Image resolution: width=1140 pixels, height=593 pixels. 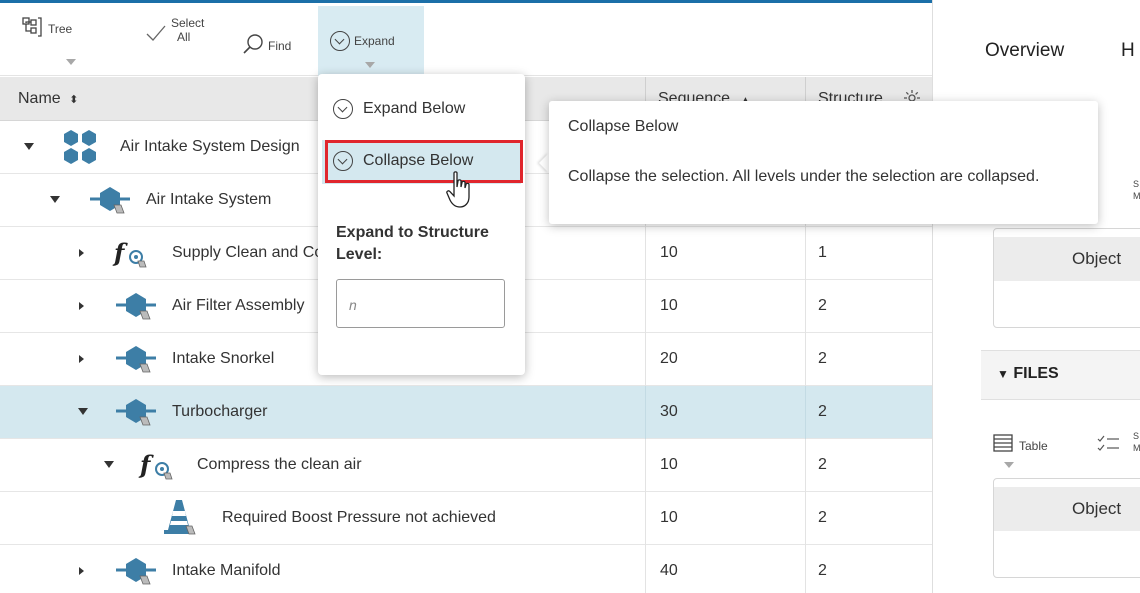 I want to click on expand-button: Expand, so click(x=362, y=41).